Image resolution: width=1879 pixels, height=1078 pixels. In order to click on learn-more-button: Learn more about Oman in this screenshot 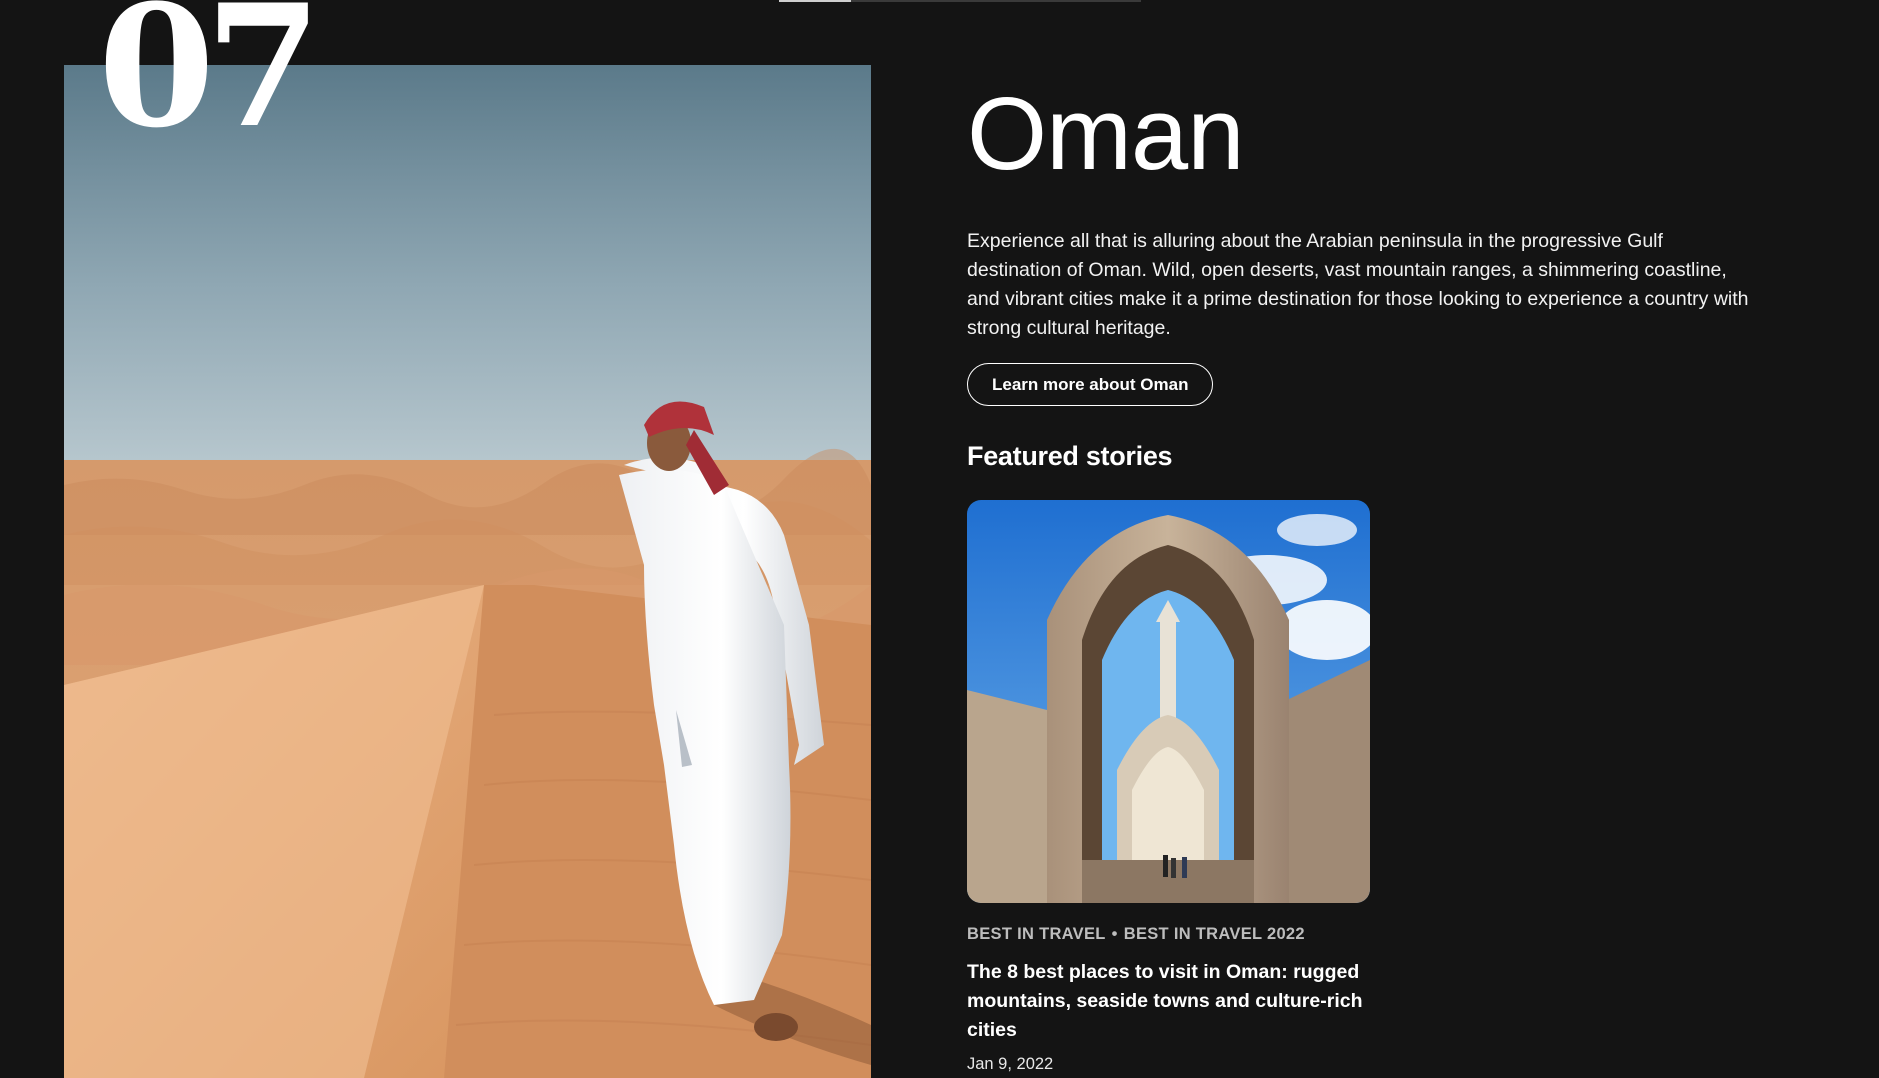, I will do `click(1090, 384)`.